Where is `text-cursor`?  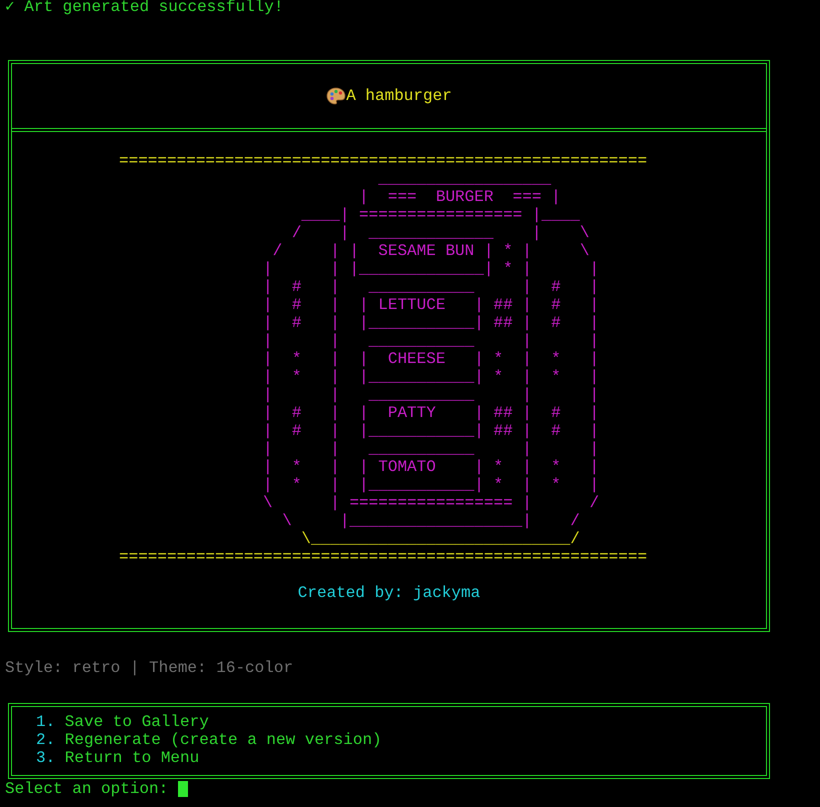 text-cursor is located at coordinates (183, 789).